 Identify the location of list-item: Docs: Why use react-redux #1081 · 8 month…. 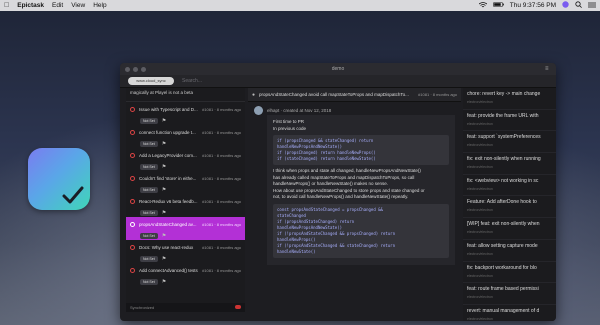
(185, 251).